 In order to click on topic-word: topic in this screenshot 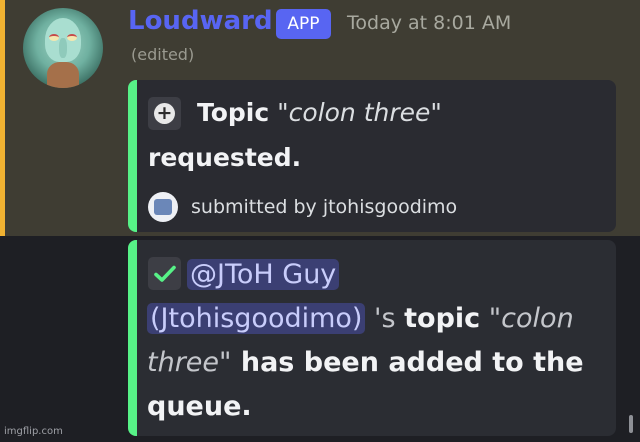, I will do `click(442, 318)`.